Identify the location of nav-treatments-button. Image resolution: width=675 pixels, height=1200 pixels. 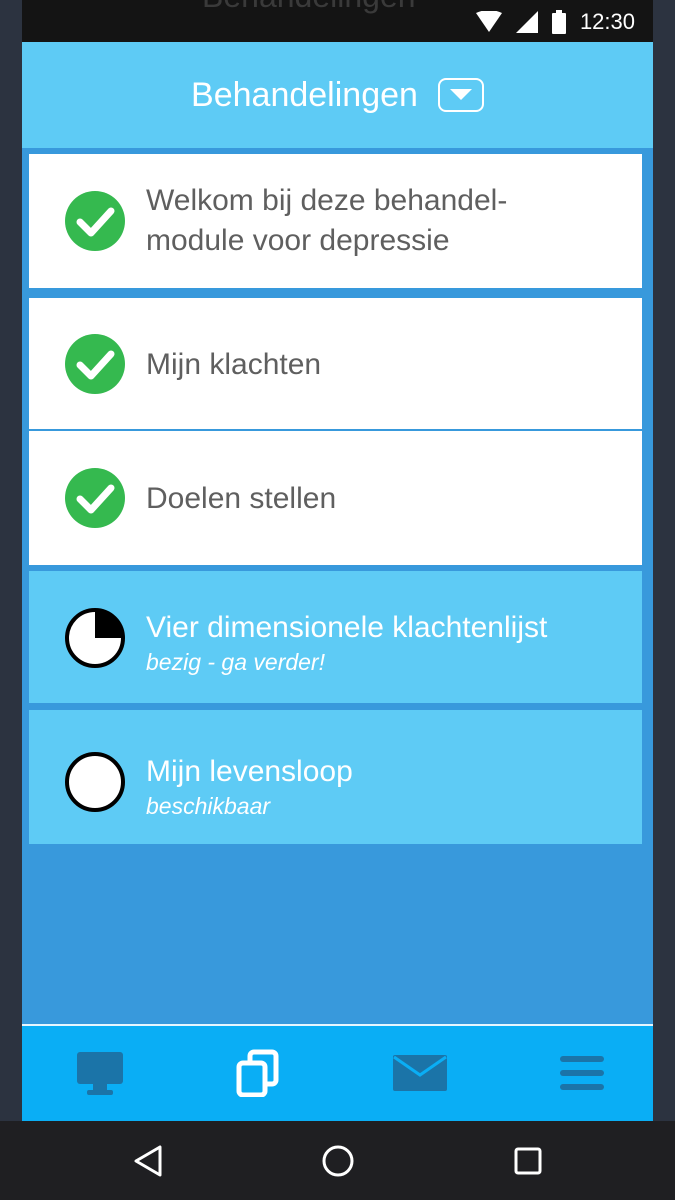
(258, 1073).